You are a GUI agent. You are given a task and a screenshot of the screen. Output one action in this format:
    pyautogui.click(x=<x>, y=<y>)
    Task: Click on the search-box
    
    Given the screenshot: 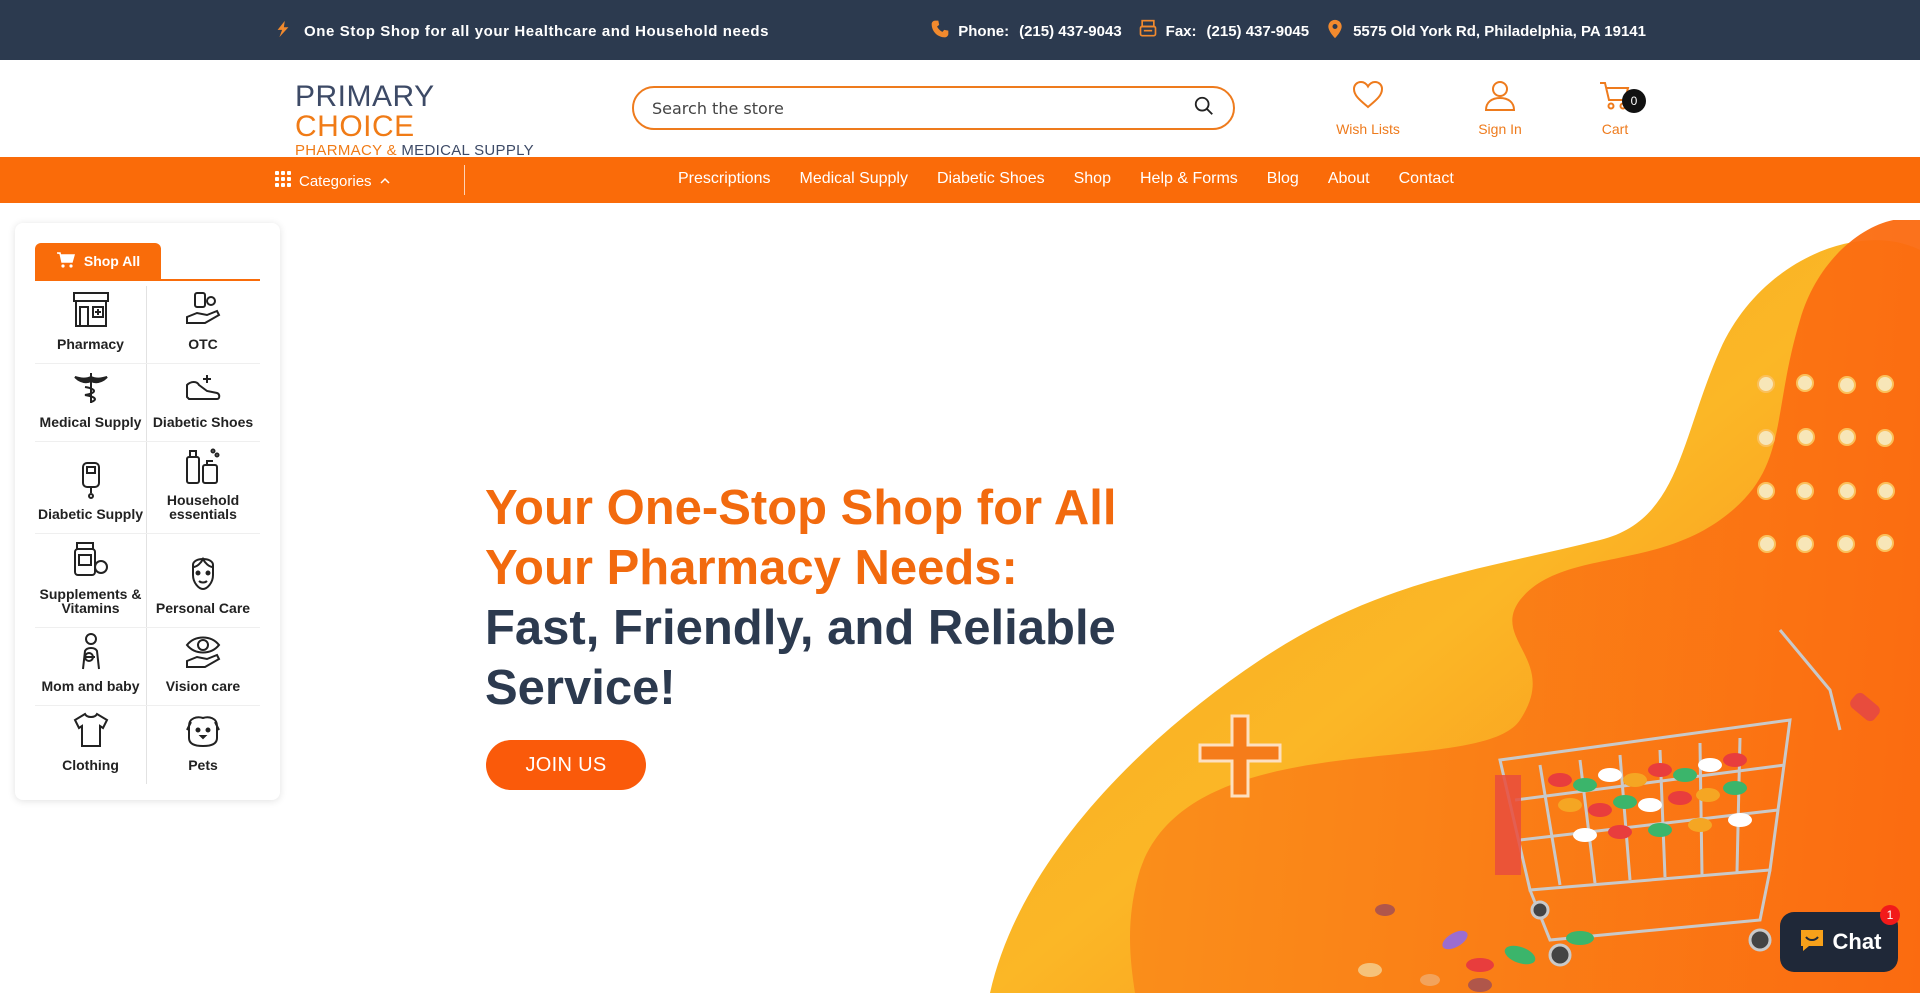 What is the action you would take?
    pyautogui.click(x=933, y=108)
    